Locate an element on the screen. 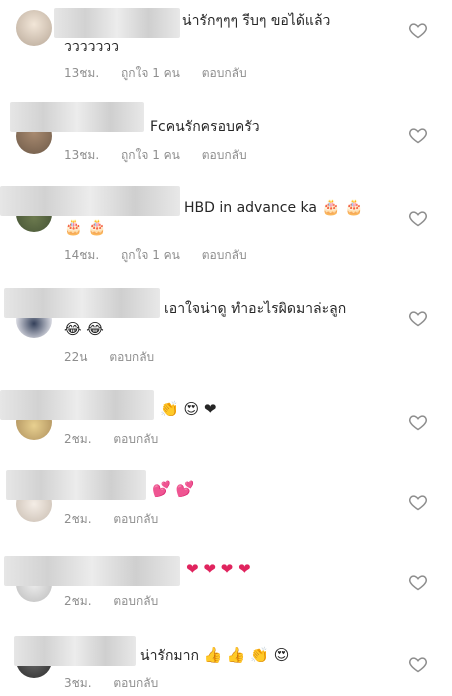 This screenshot has width=452, height=696. comment-text: 💕 💕 is located at coordinates (173, 489).